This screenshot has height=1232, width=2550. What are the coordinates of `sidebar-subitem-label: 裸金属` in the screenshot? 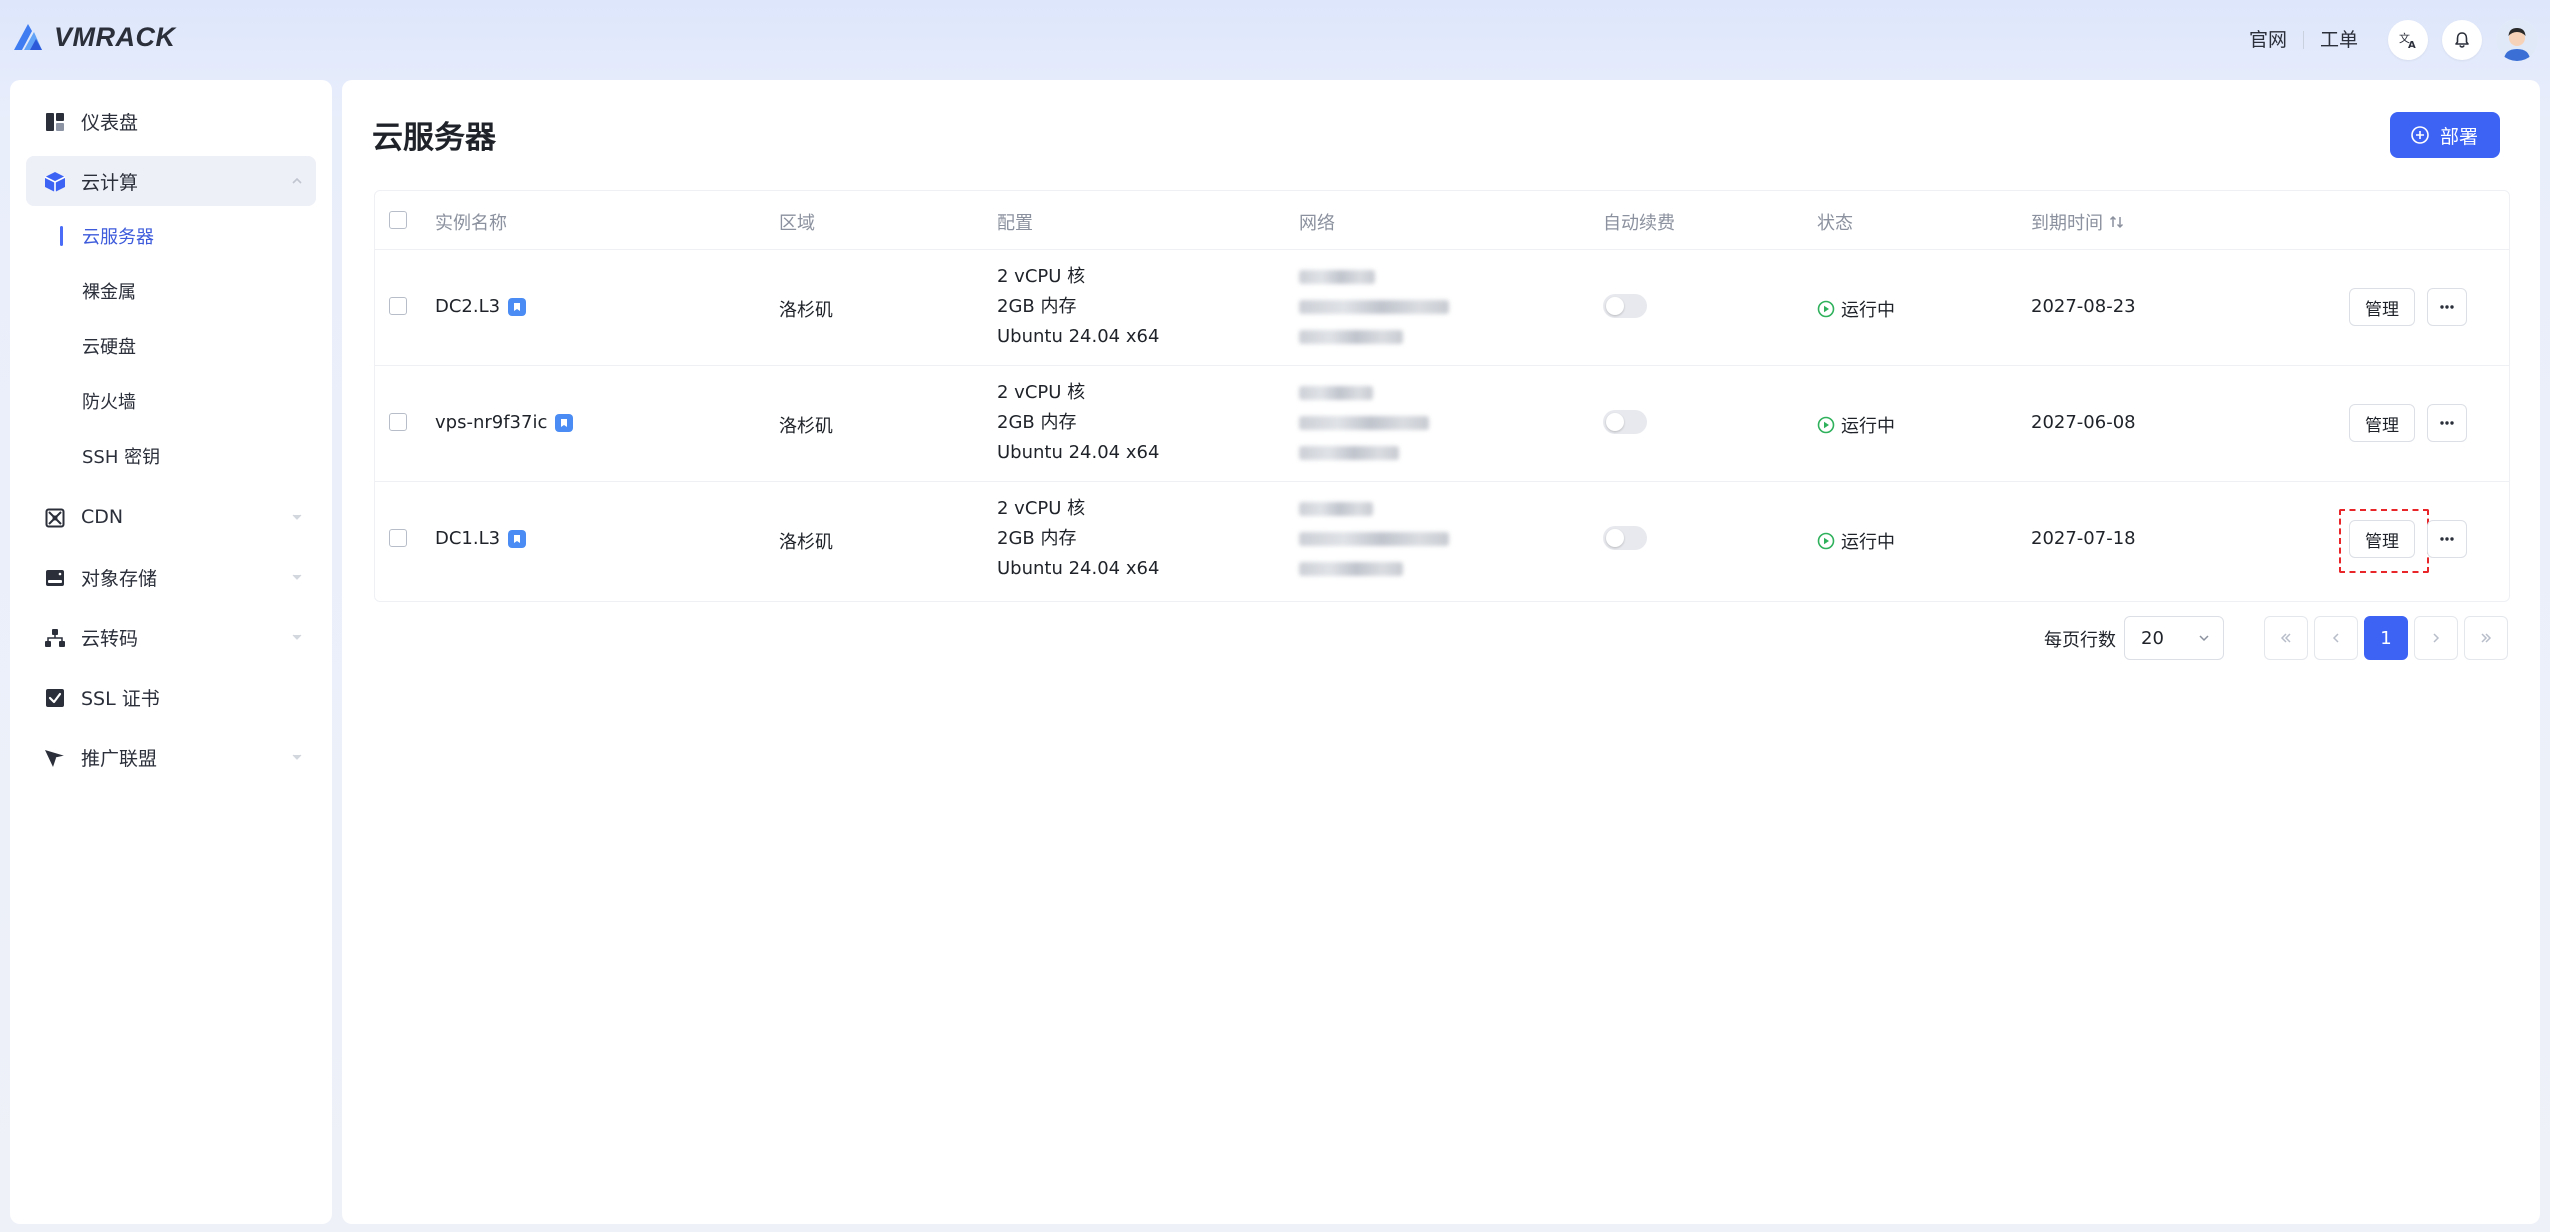 It's located at (109, 292).